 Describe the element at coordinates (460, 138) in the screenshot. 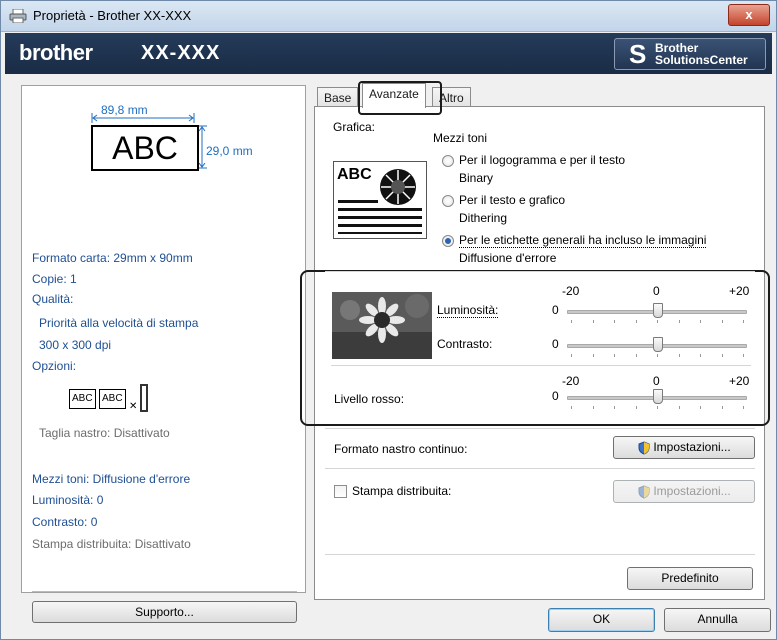

I see `halftone-label: Mezzi toni` at that location.